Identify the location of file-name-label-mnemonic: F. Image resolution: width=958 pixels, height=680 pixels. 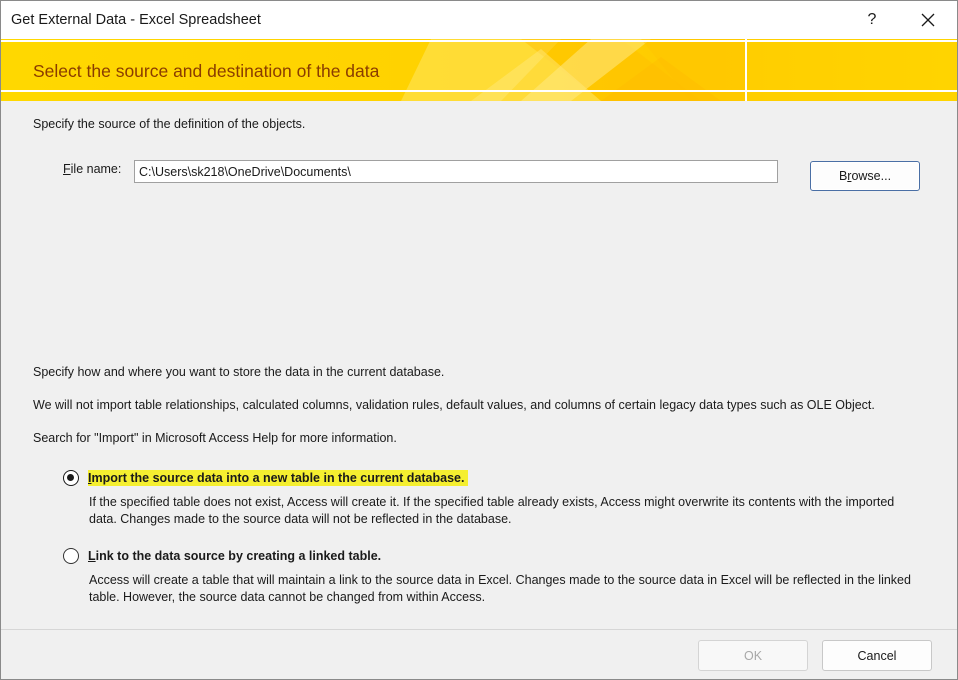
(67, 169).